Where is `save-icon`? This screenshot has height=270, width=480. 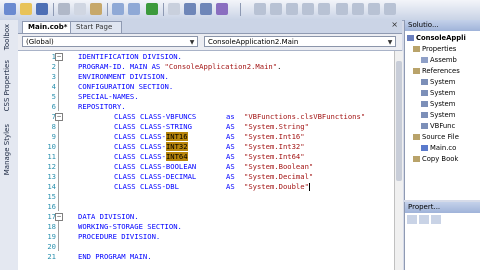
save-icon is located at coordinates (42, 9).